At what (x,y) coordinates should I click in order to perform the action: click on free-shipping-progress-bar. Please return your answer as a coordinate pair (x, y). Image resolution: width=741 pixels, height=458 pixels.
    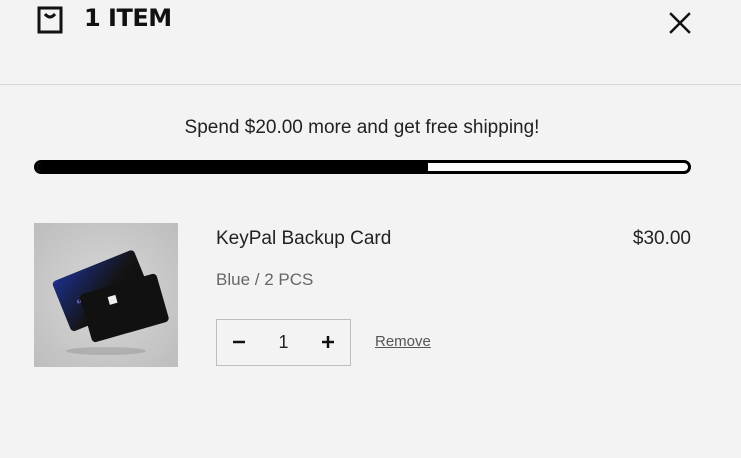
    Looking at the image, I should click on (362, 167).